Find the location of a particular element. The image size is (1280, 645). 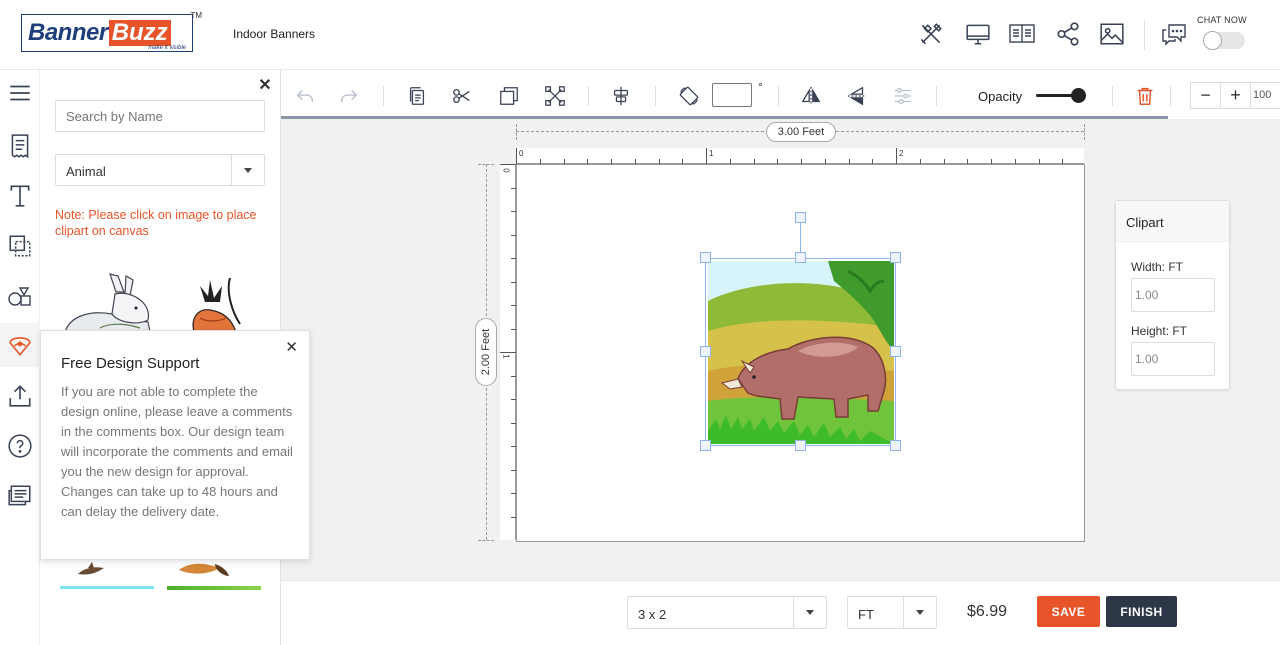

adjust-filters-icon is located at coordinates (903, 96).